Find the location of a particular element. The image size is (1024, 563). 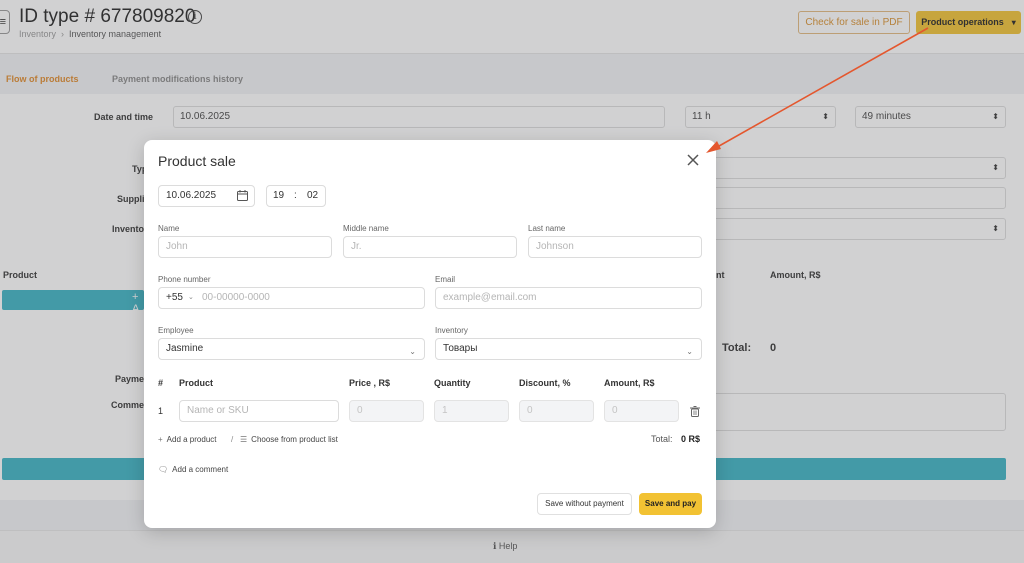

phone-label: Phone number is located at coordinates (184, 279).